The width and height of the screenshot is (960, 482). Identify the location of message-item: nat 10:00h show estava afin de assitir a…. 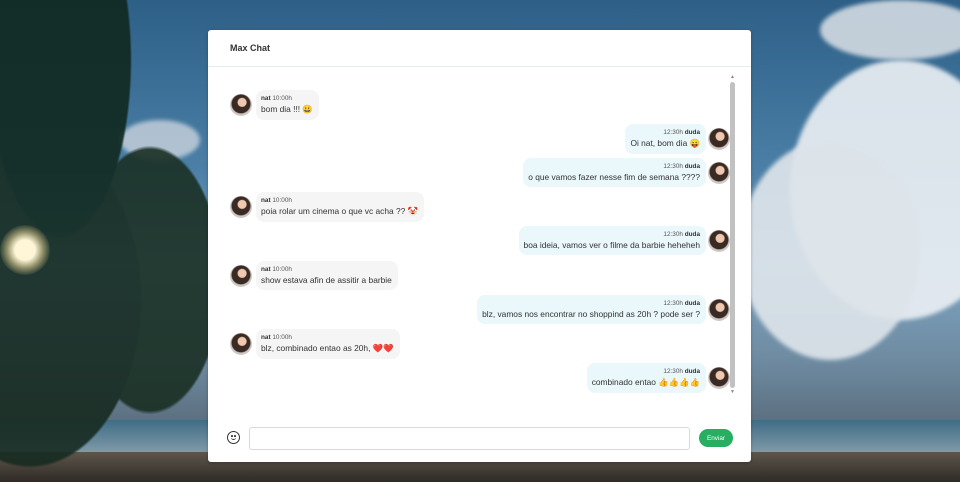
(314, 275).